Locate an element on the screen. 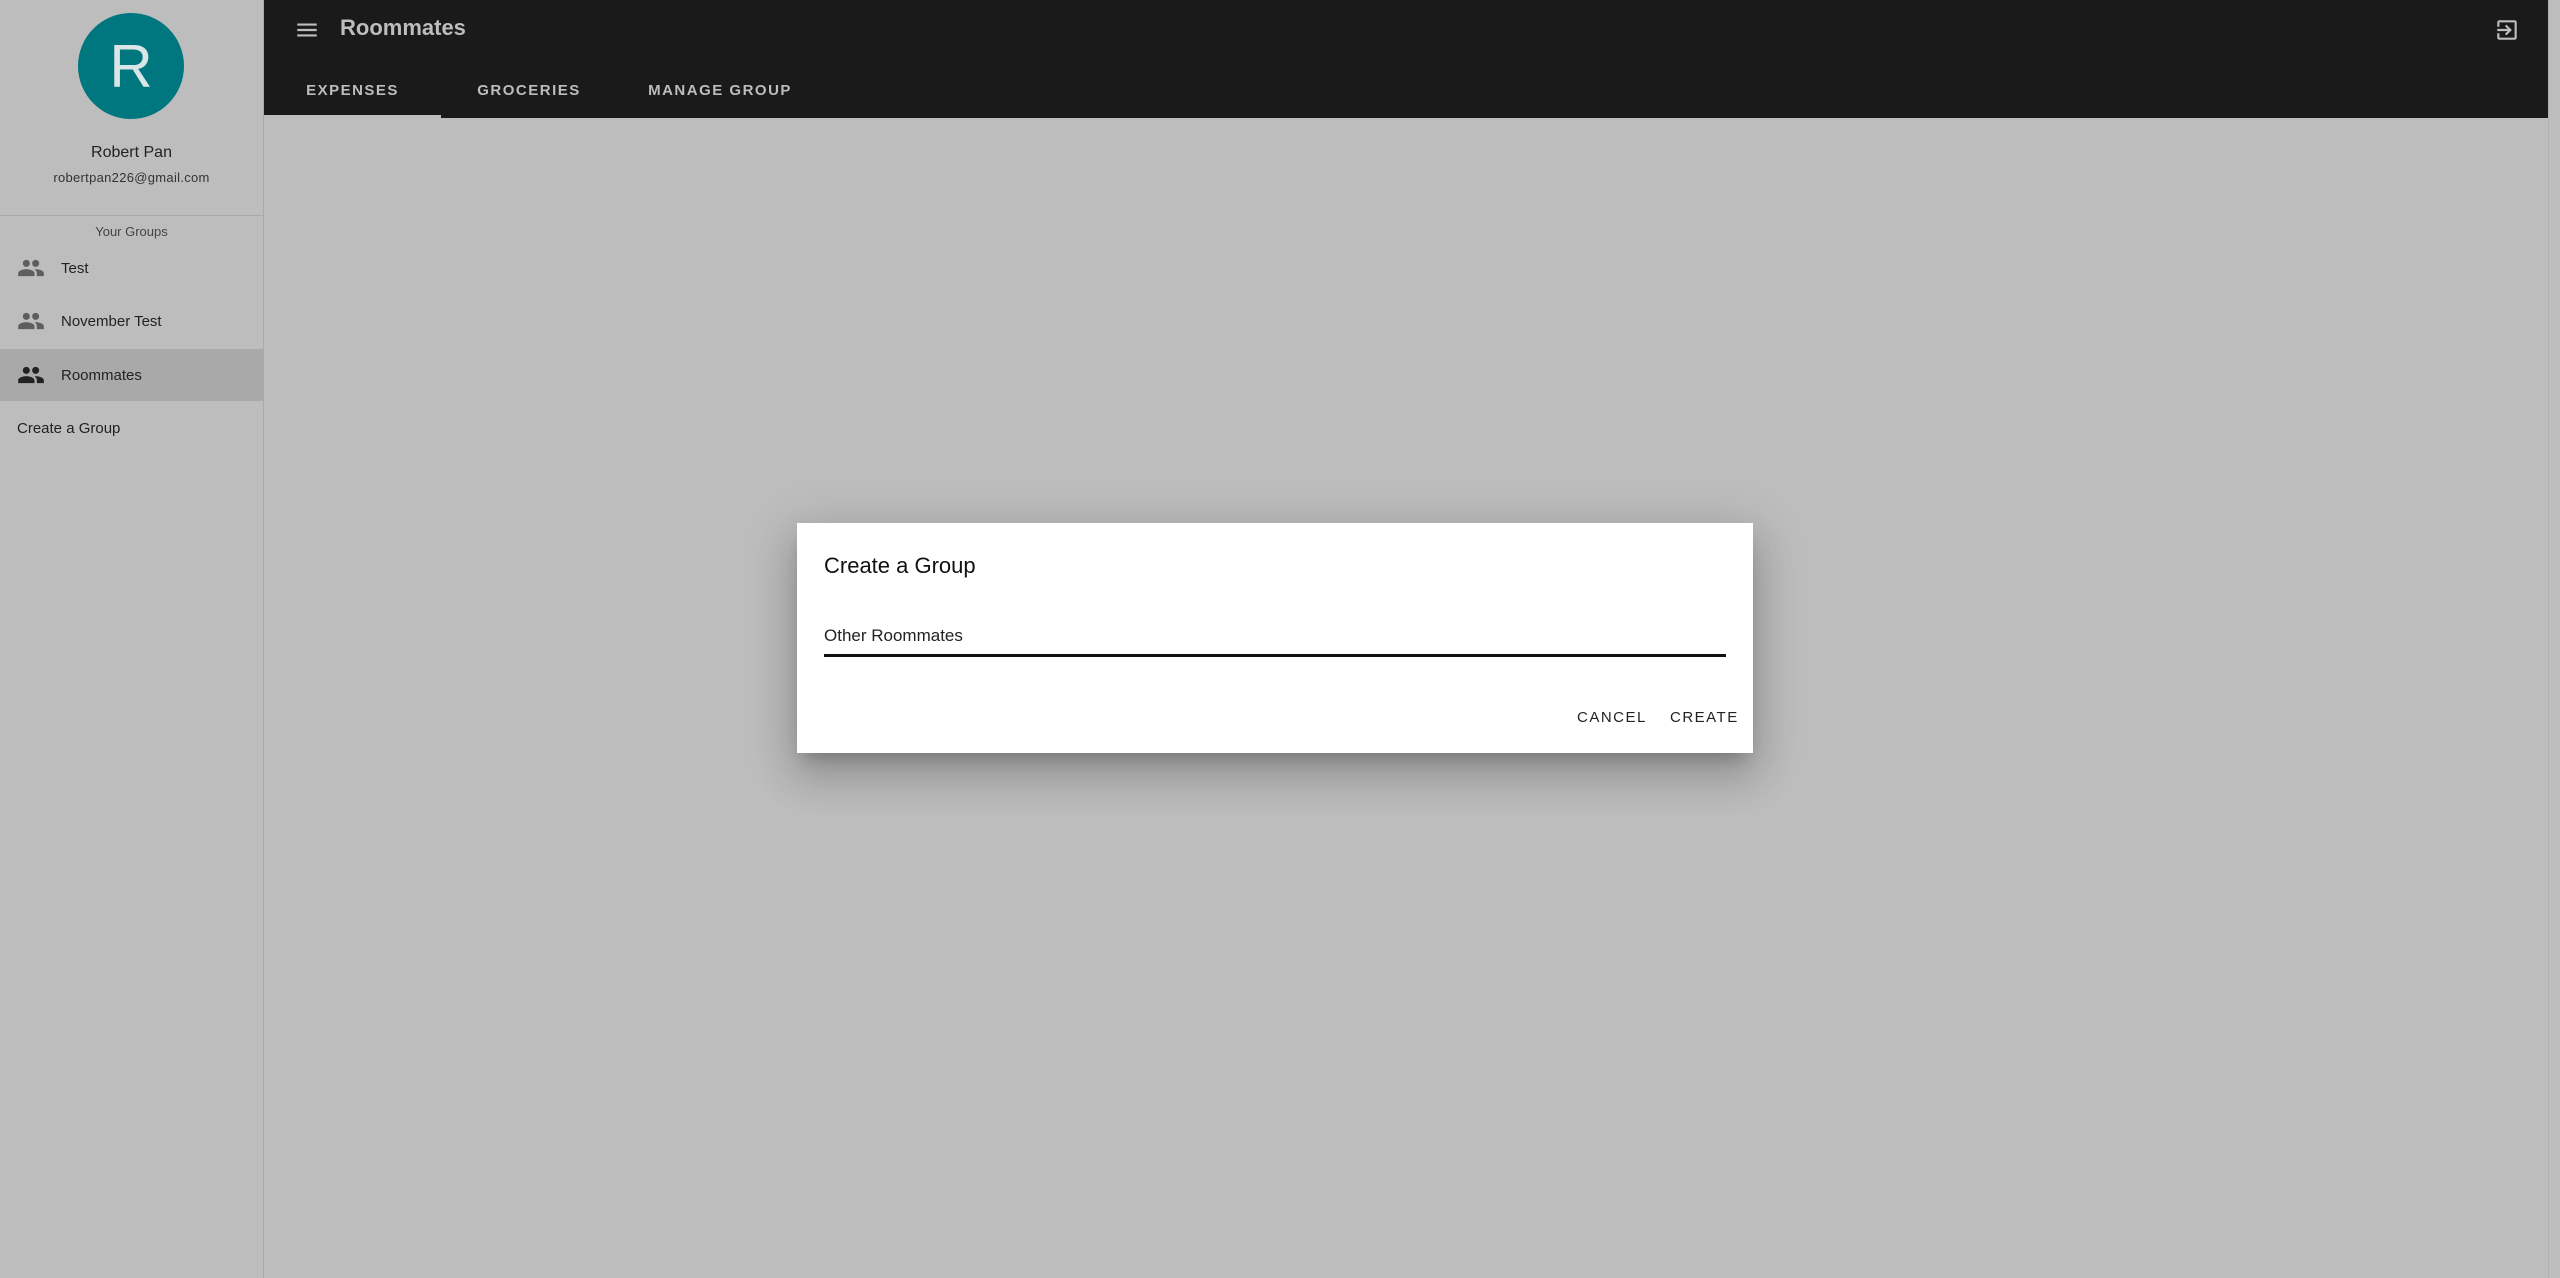 This screenshot has width=2560, height=1278. avatar: R is located at coordinates (131, 66).